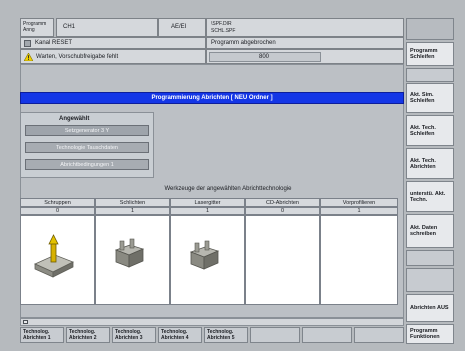 The image size is (465, 351). What do you see at coordinates (282, 202) in the screenshot?
I see `col-head-cd: CD-Abrichten` at bounding box center [282, 202].